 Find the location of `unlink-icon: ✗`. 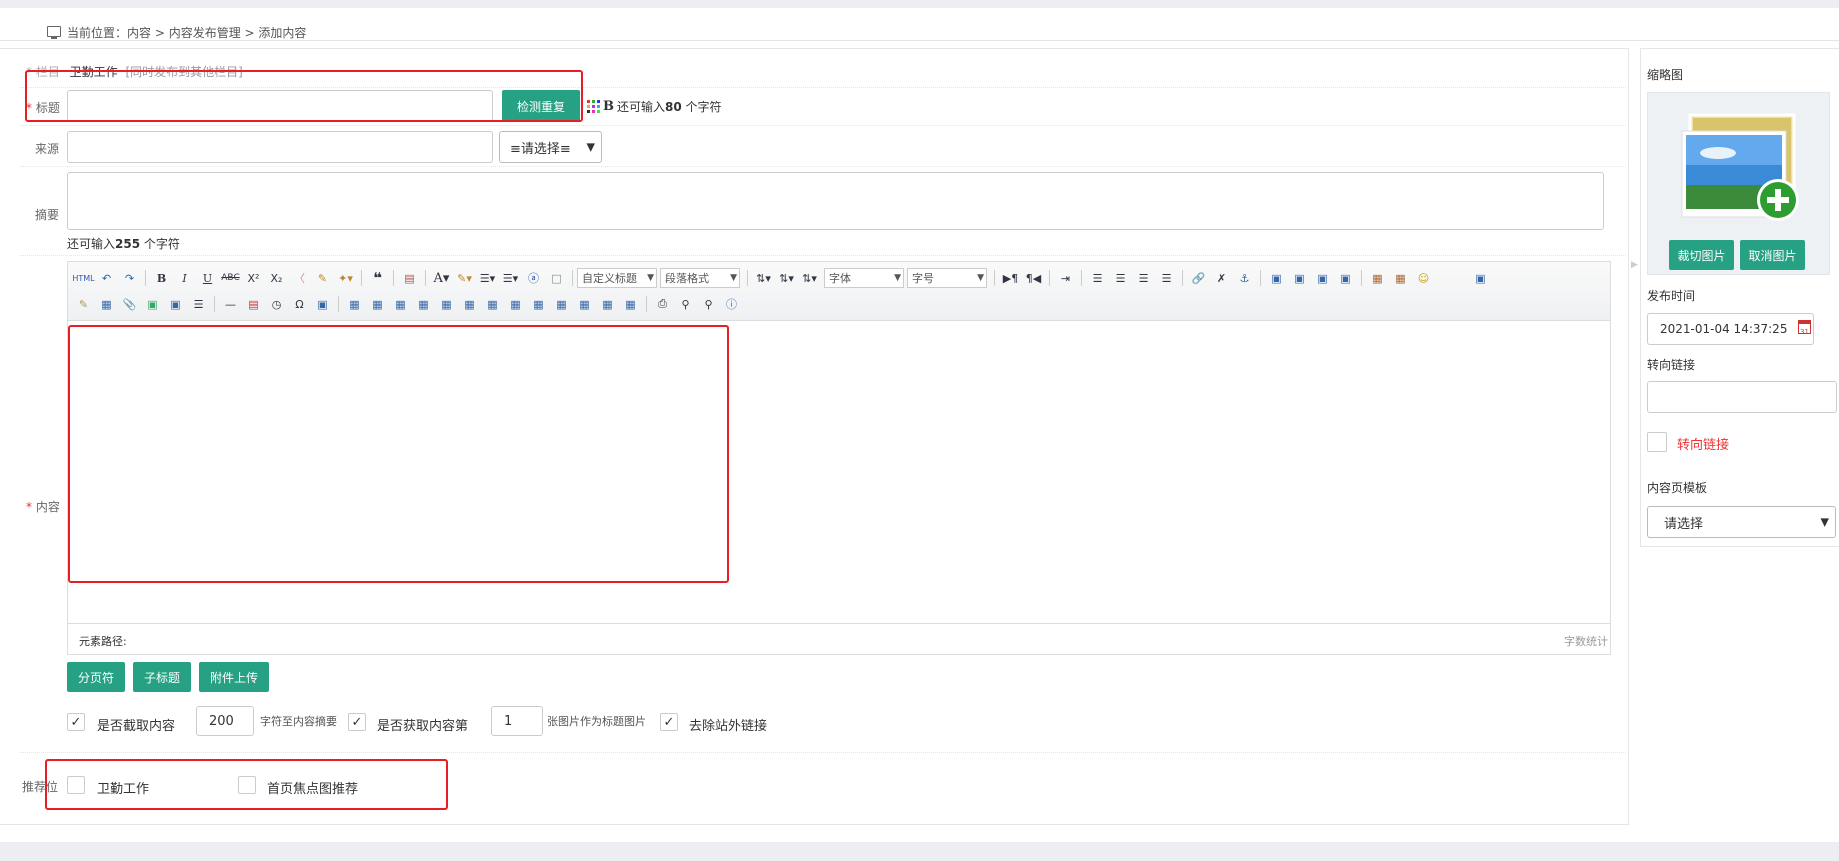

unlink-icon: ✗ is located at coordinates (1221, 278).